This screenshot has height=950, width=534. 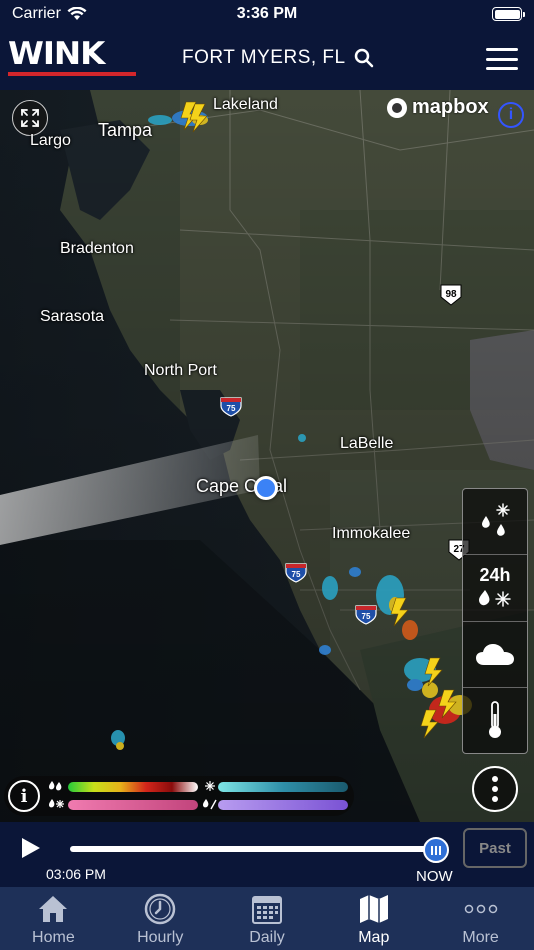 I want to click on mix-icon, so click(x=56, y=803).